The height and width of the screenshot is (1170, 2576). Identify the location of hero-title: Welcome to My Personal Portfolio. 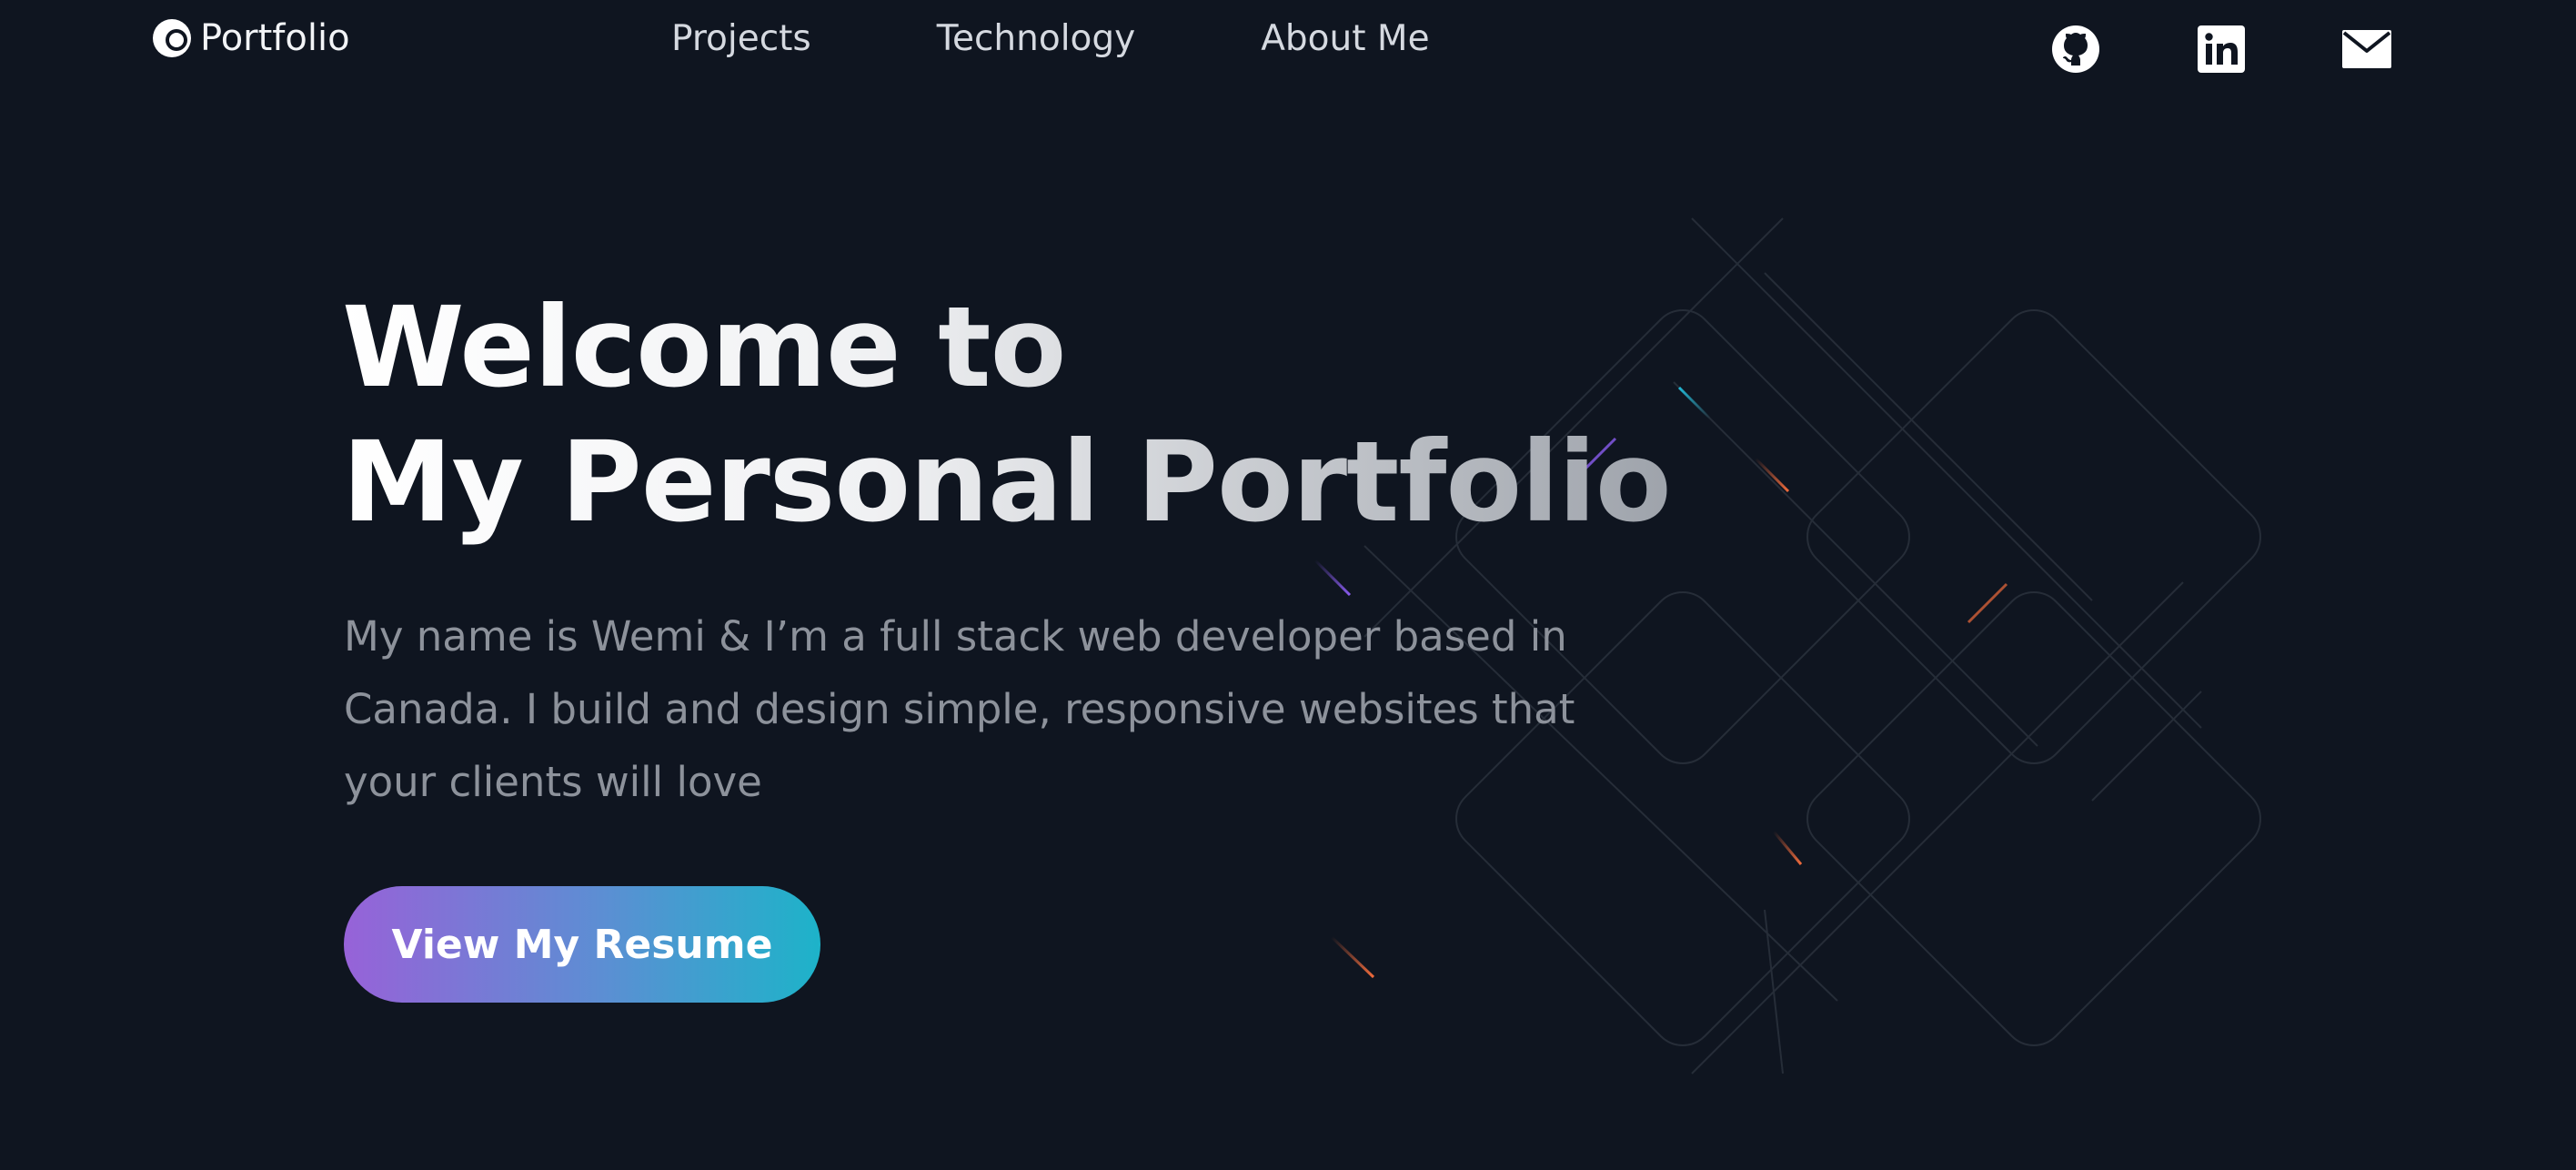
(1006, 415).